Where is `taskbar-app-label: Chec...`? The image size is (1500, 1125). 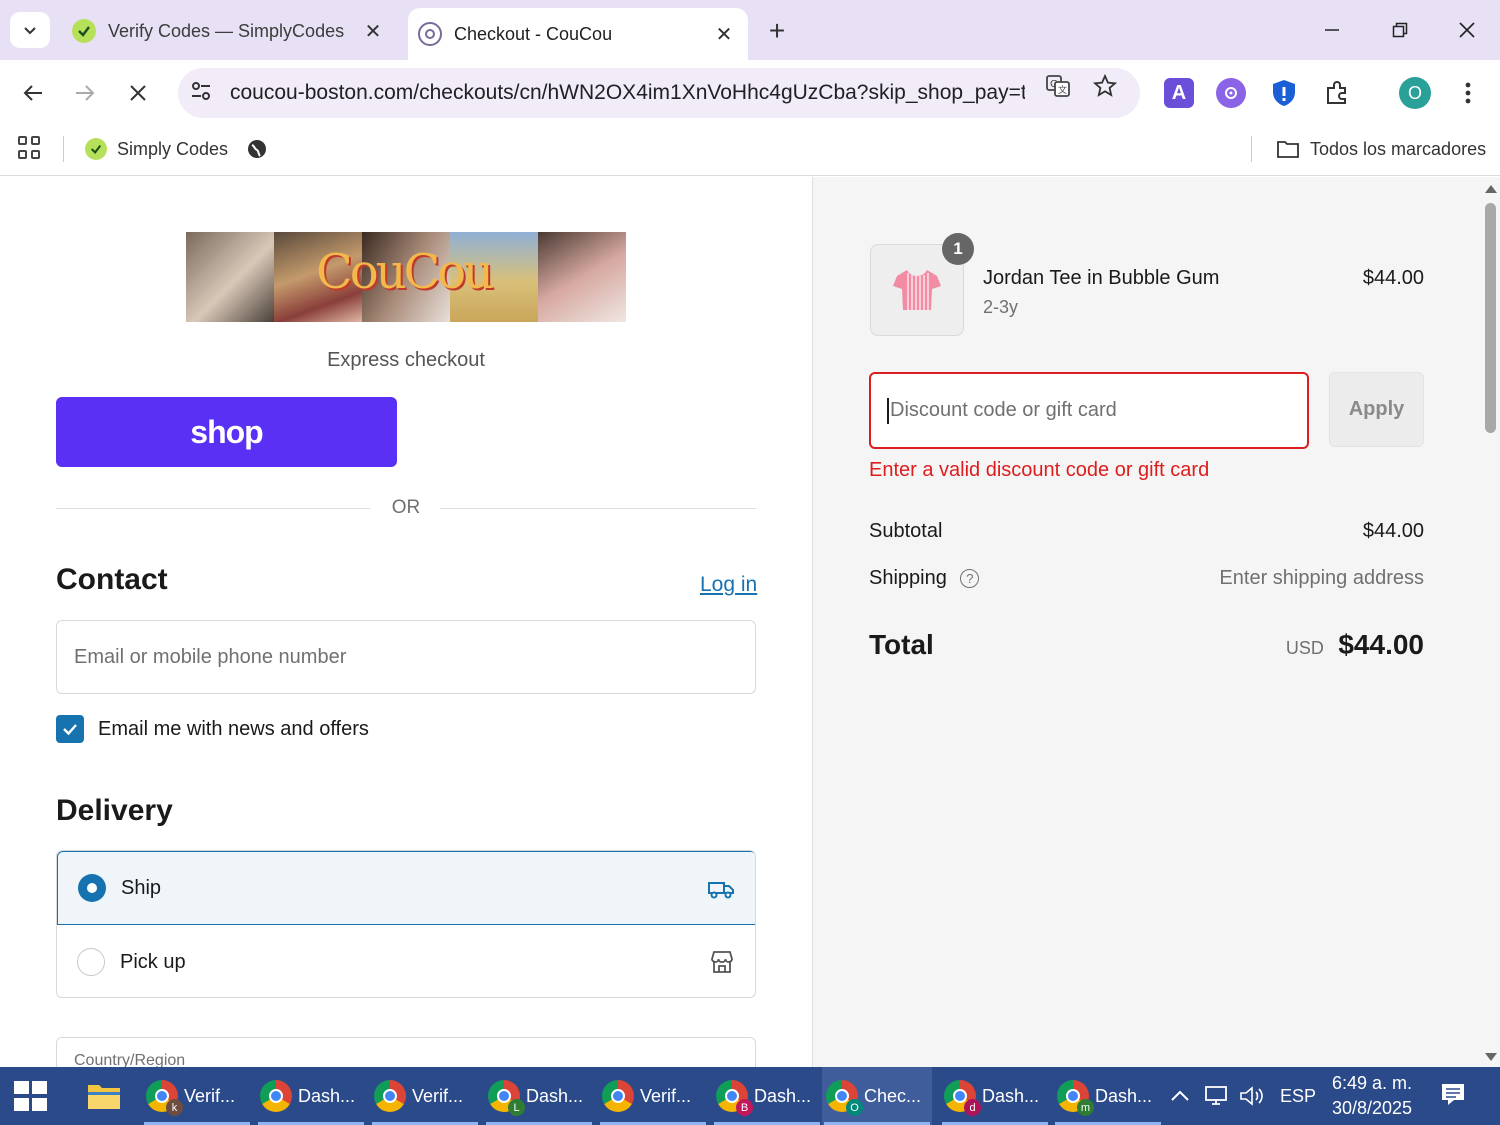
taskbar-app-label: Chec... is located at coordinates (893, 1095).